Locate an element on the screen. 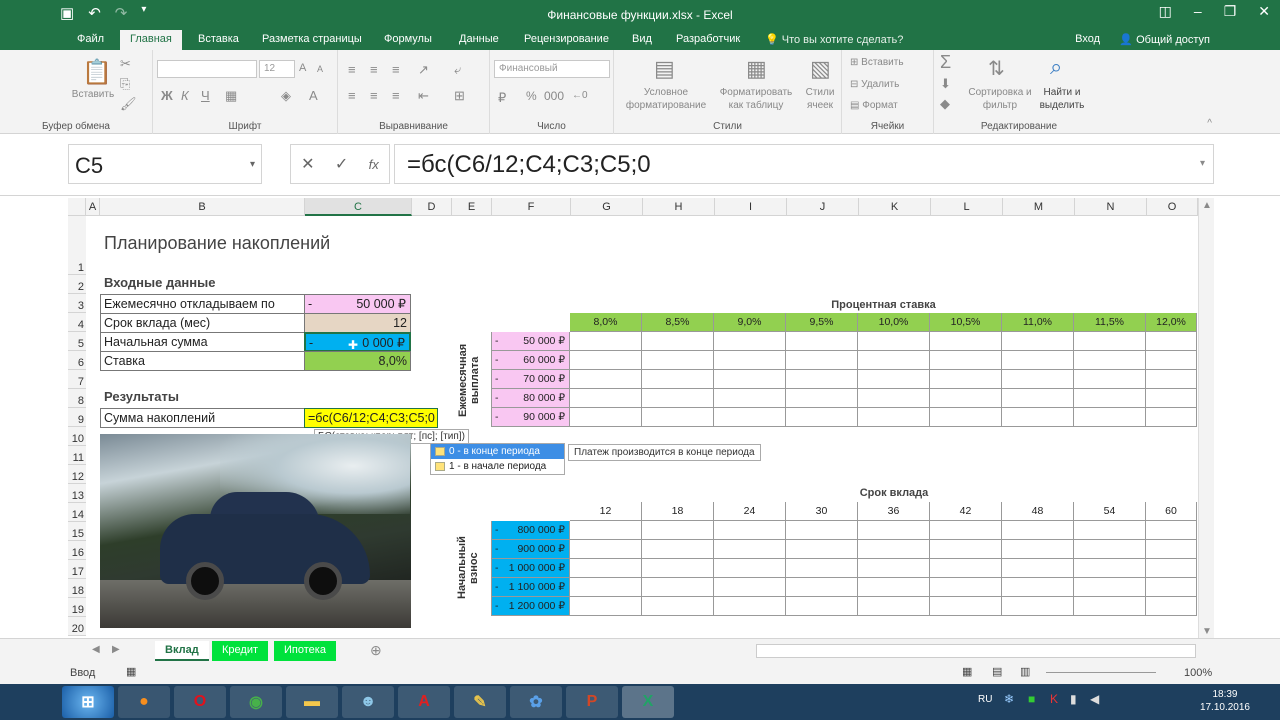 The height and width of the screenshot is (720, 1280). contacts-icon: ☻ is located at coordinates (368, 702).